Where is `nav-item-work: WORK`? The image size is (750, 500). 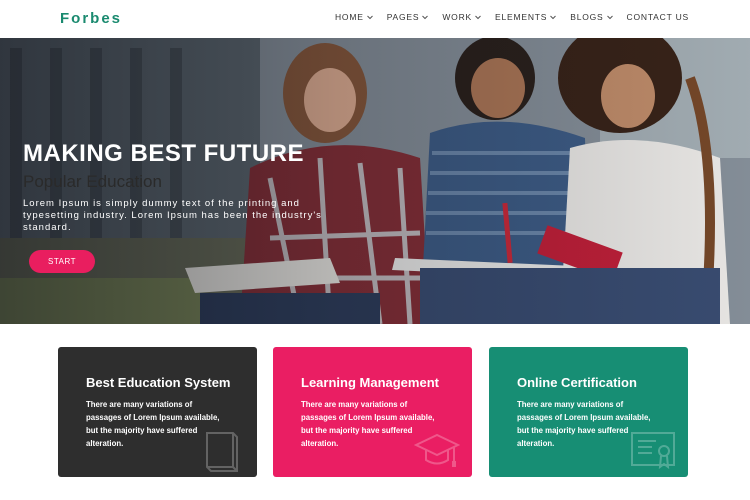
nav-item-work: WORK is located at coordinates (462, 17).